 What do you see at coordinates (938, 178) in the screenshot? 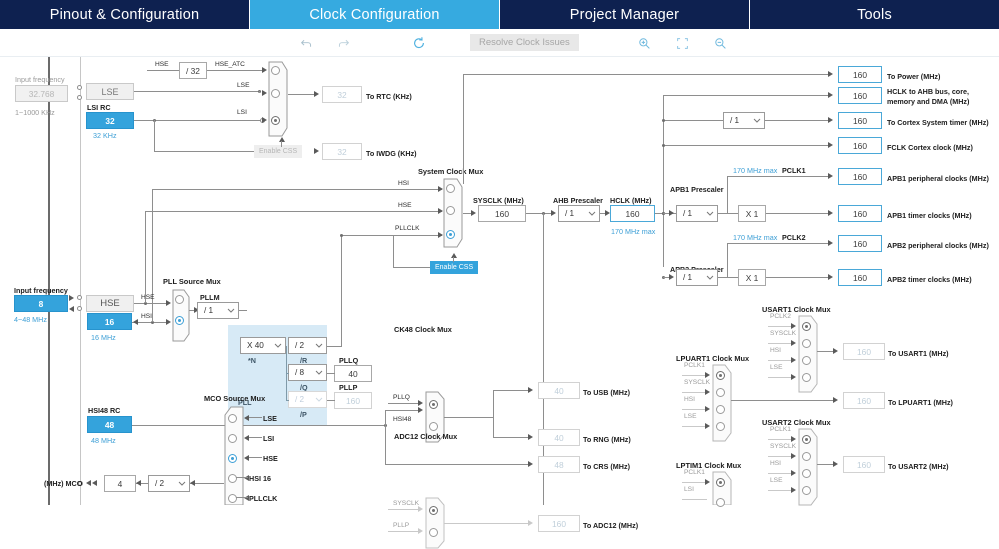
I see `apb1-peripheral-label: APB1 peripheral clocks (MHz)` at bounding box center [938, 178].